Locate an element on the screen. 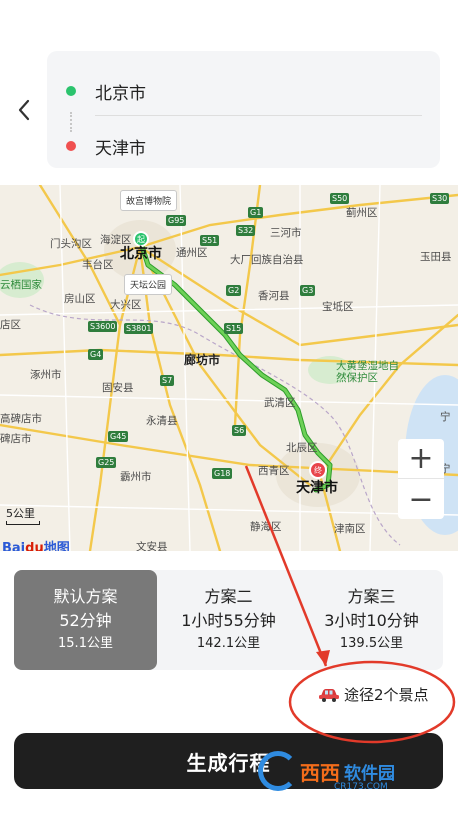  baidu-logo-map: 地图 is located at coordinates (56, 546).